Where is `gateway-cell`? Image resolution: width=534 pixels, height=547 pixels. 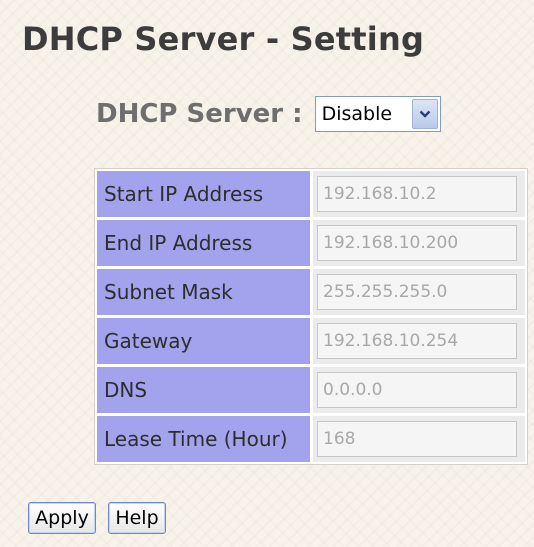 gateway-cell is located at coordinates (419, 341).